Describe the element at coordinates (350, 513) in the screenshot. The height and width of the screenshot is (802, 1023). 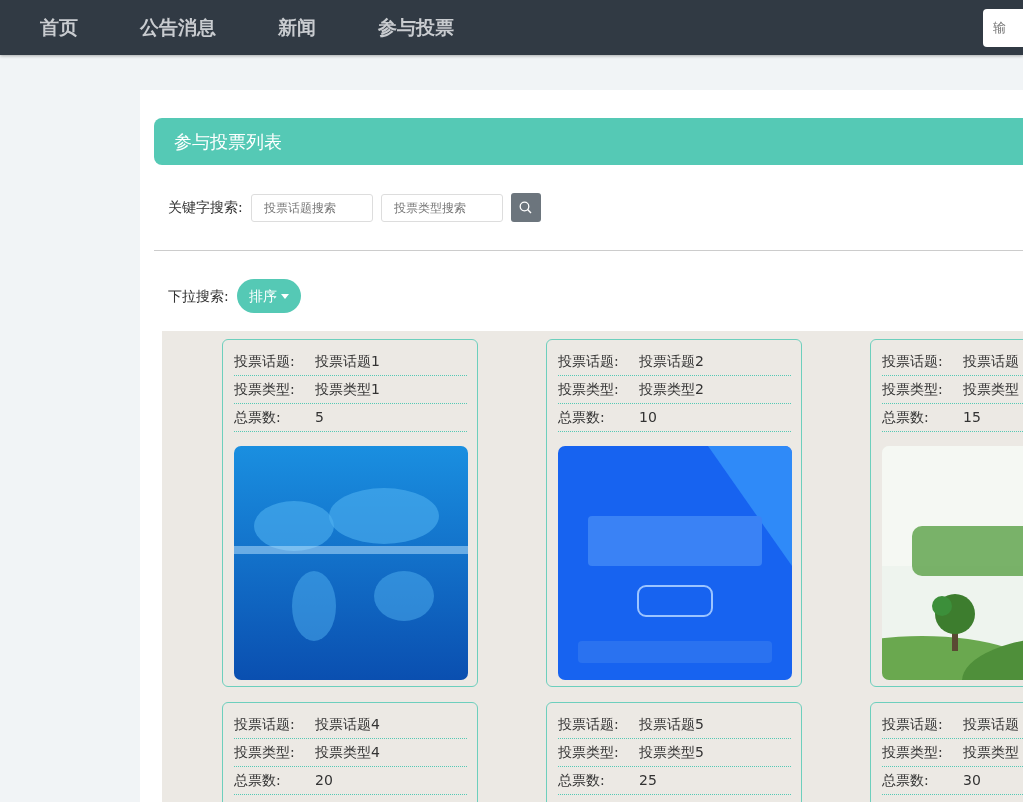
I see `vote-card: 投票话题: 投票话题1 投票类型: 投票类型1 总票数: 5` at that location.